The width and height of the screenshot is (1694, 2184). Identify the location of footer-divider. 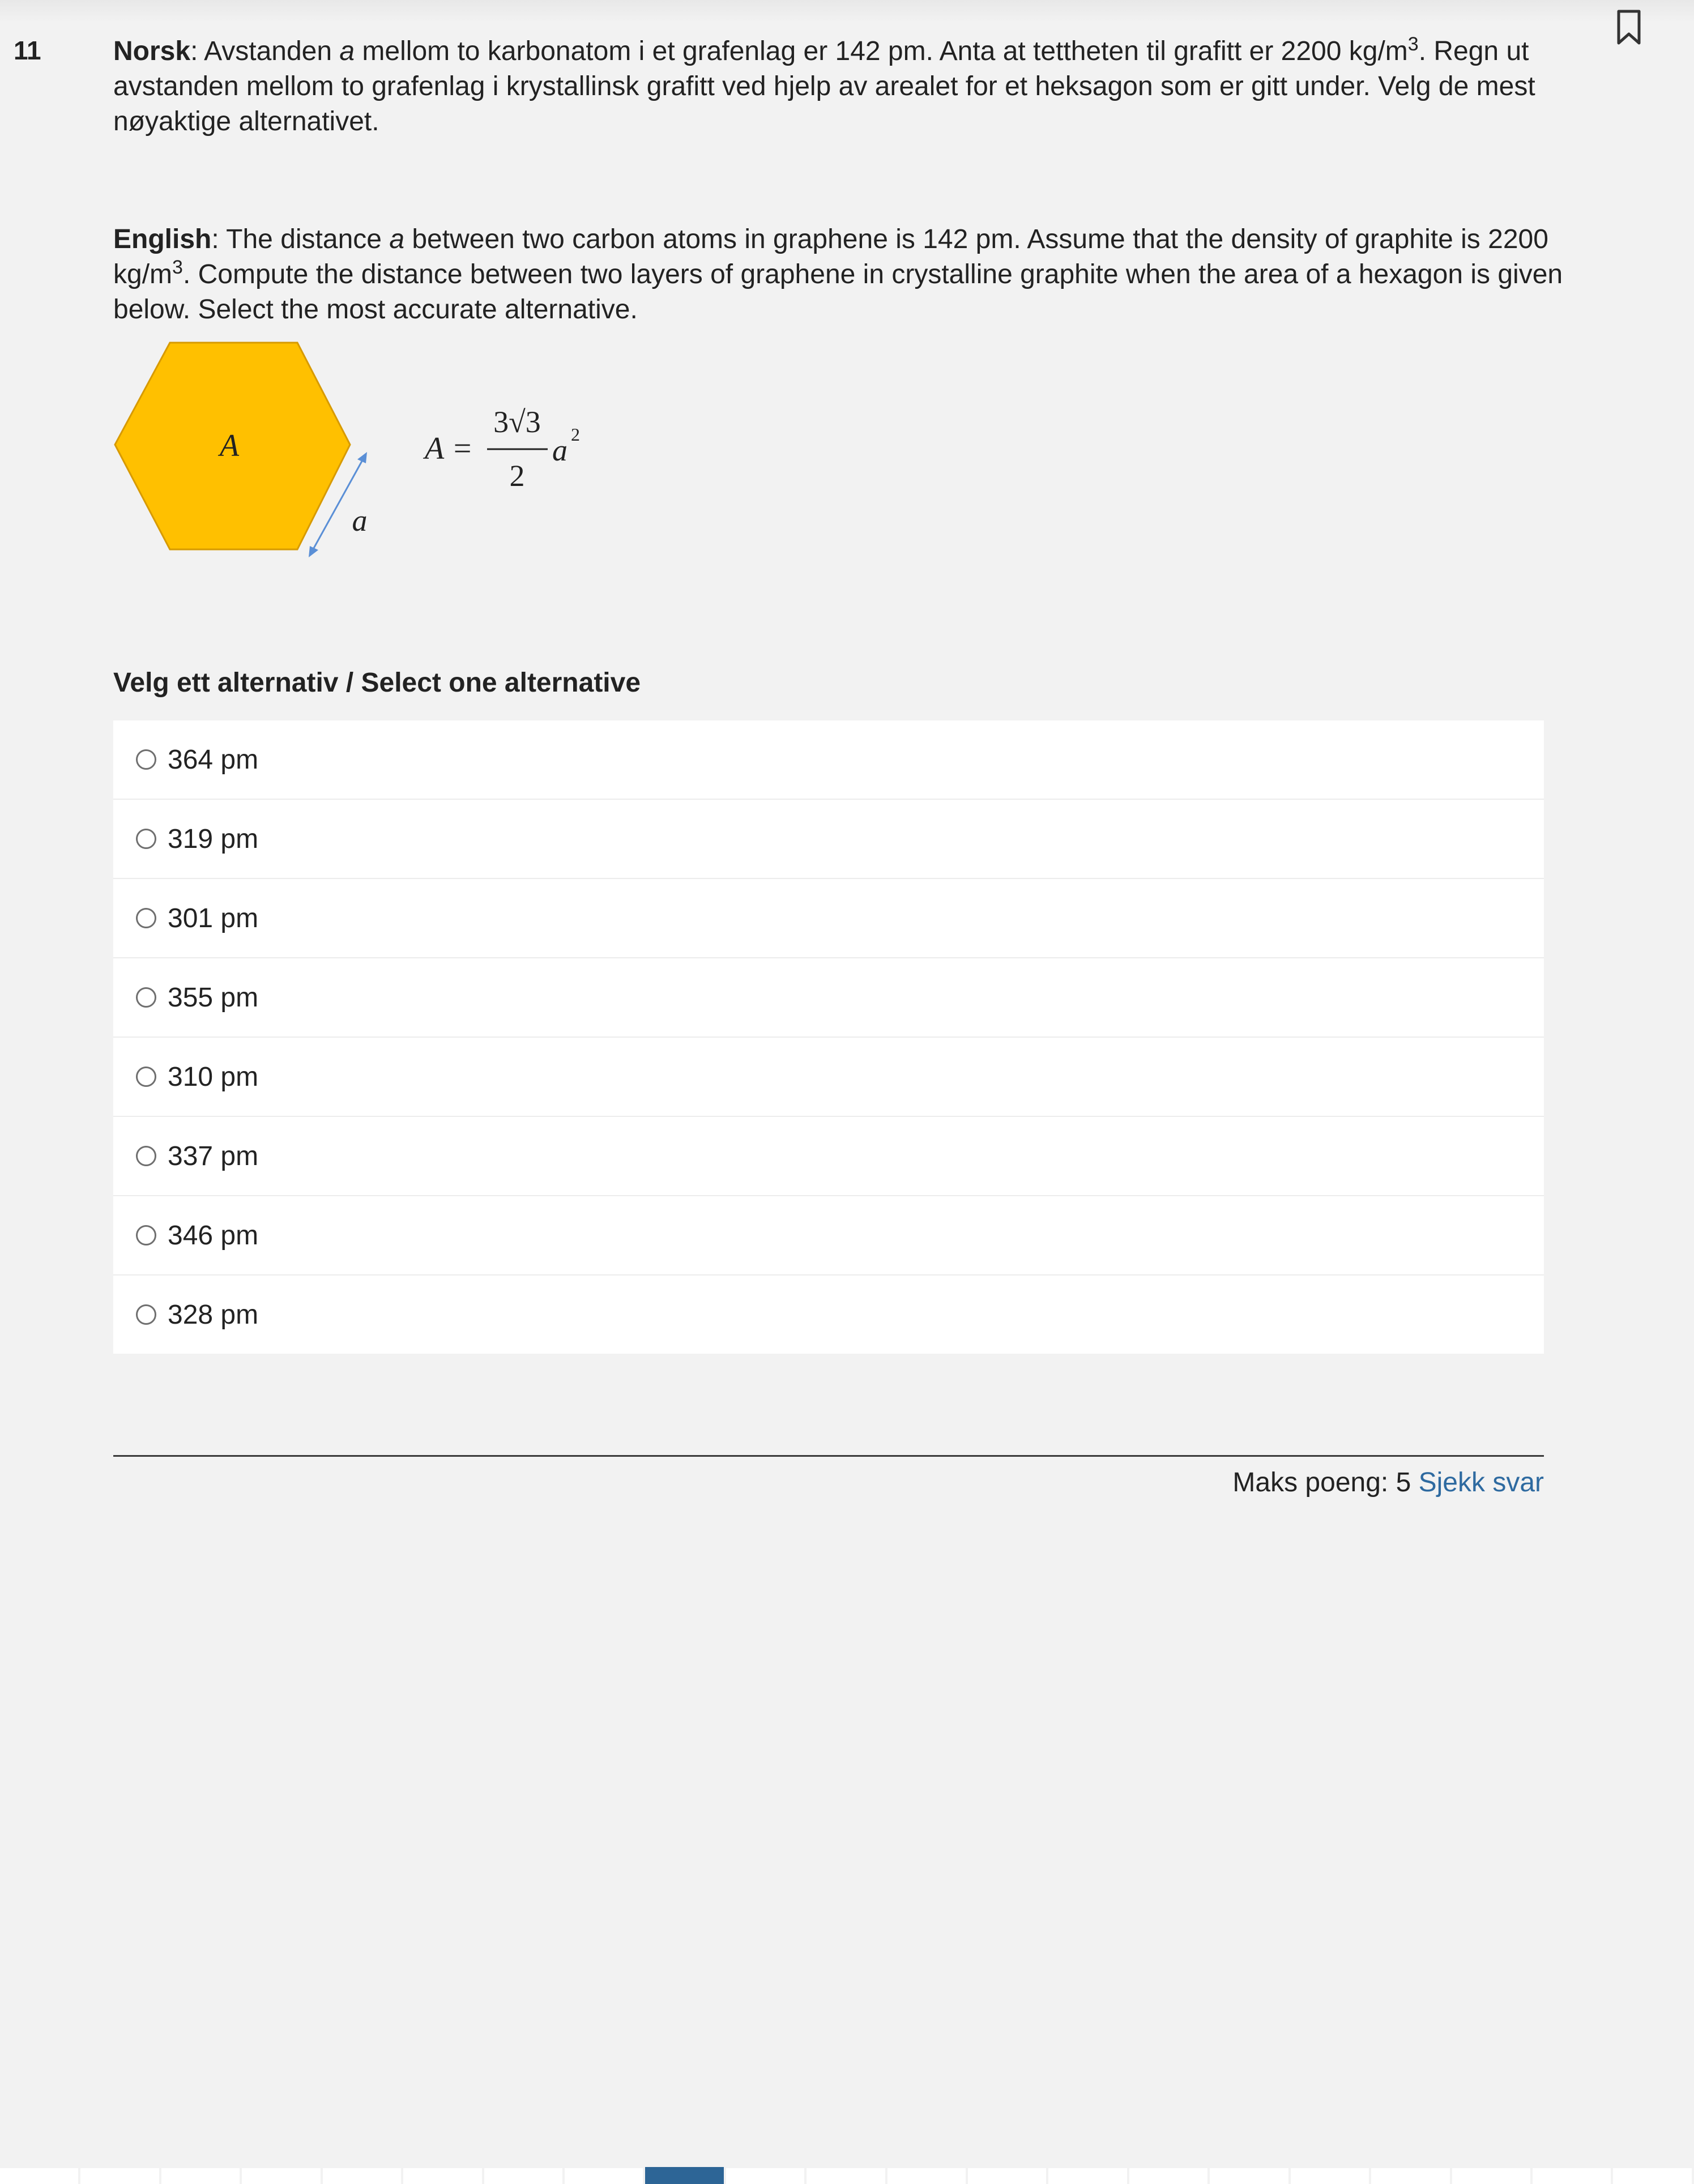
(829, 1456).